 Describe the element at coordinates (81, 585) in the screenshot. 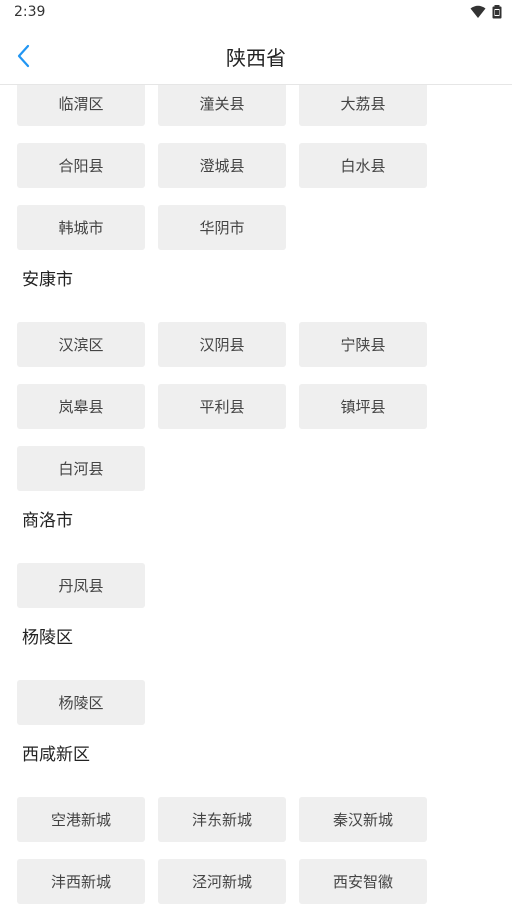

I see `district-chip: 丹凤县` at that location.